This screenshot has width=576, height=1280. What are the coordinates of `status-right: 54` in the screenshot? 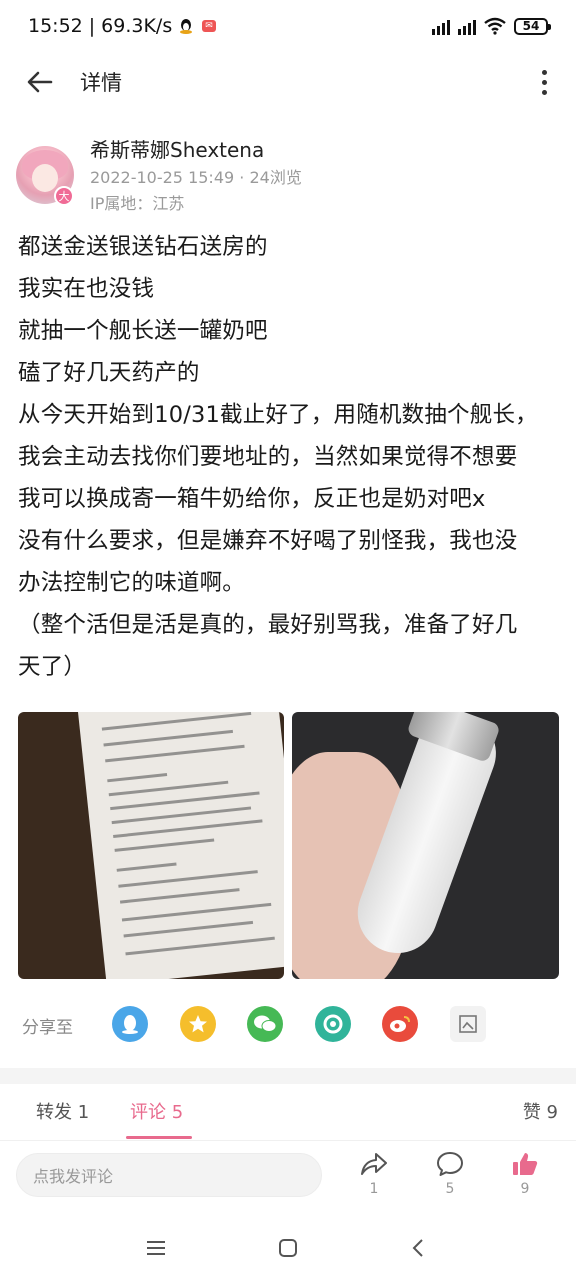 It's located at (491, 26).